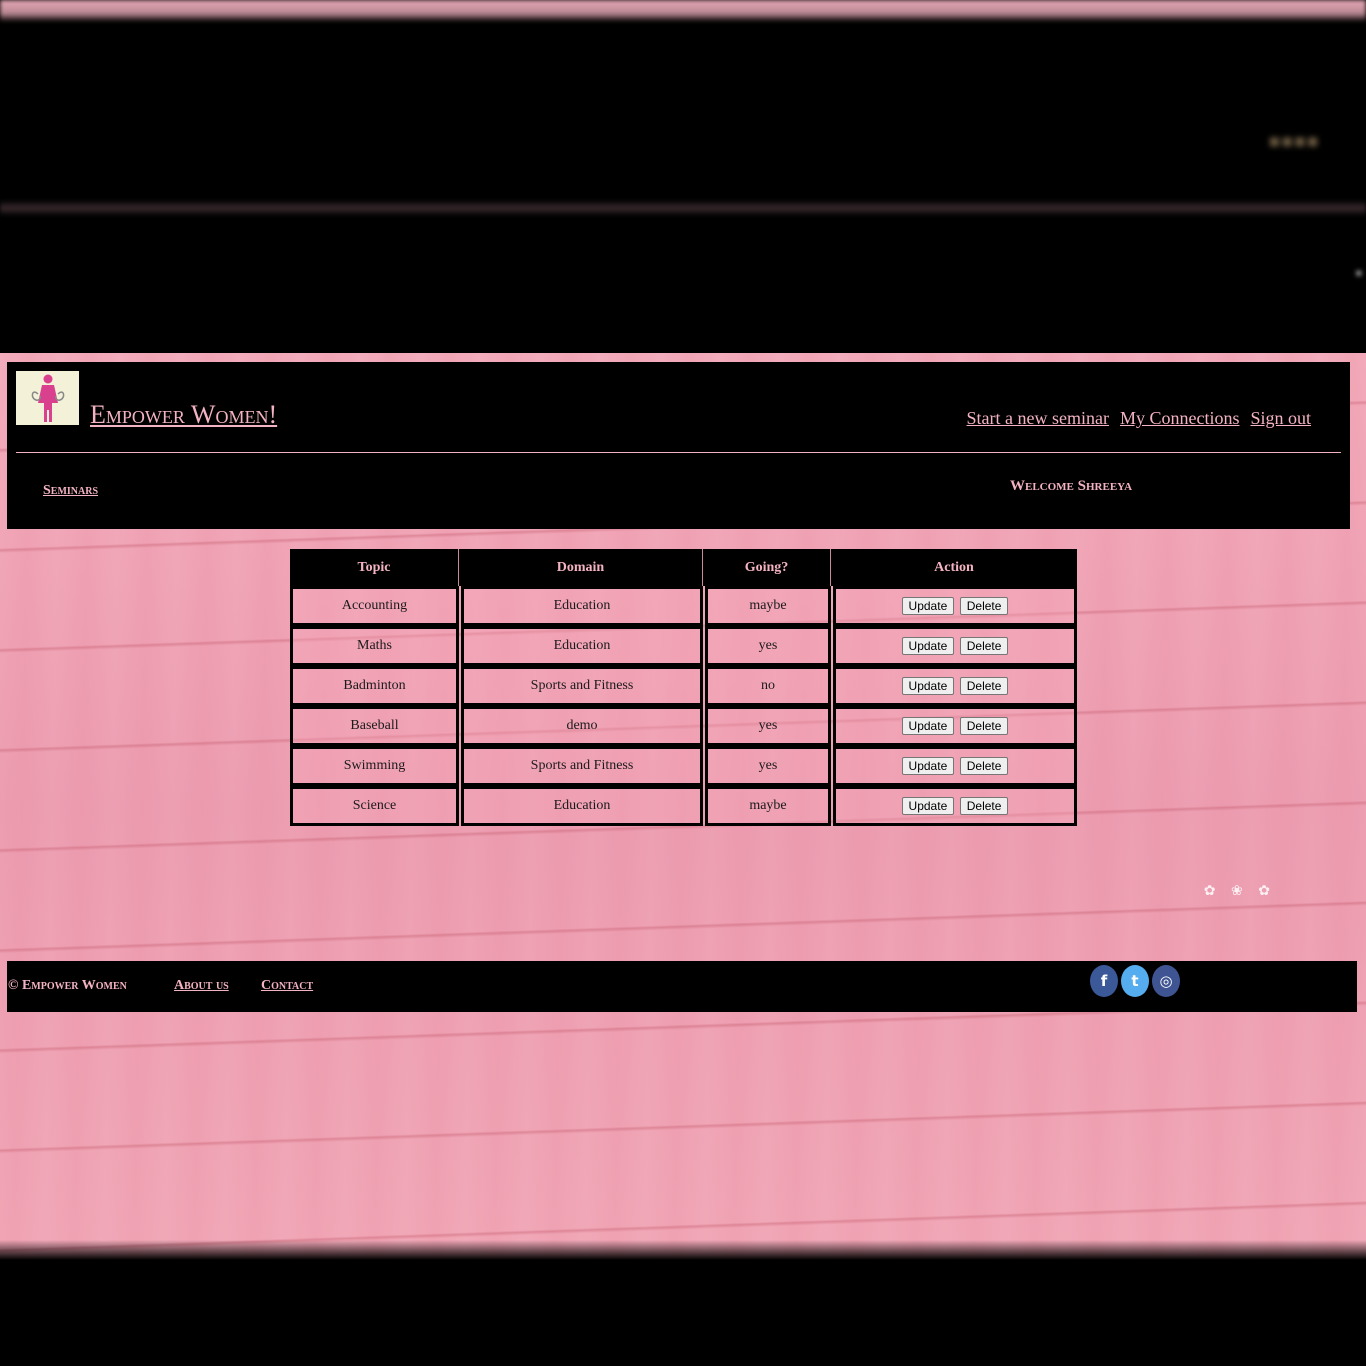 This screenshot has height=1366, width=1366. What do you see at coordinates (374, 567) in the screenshot?
I see `column-header-topic: Topic` at bounding box center [374, 567].